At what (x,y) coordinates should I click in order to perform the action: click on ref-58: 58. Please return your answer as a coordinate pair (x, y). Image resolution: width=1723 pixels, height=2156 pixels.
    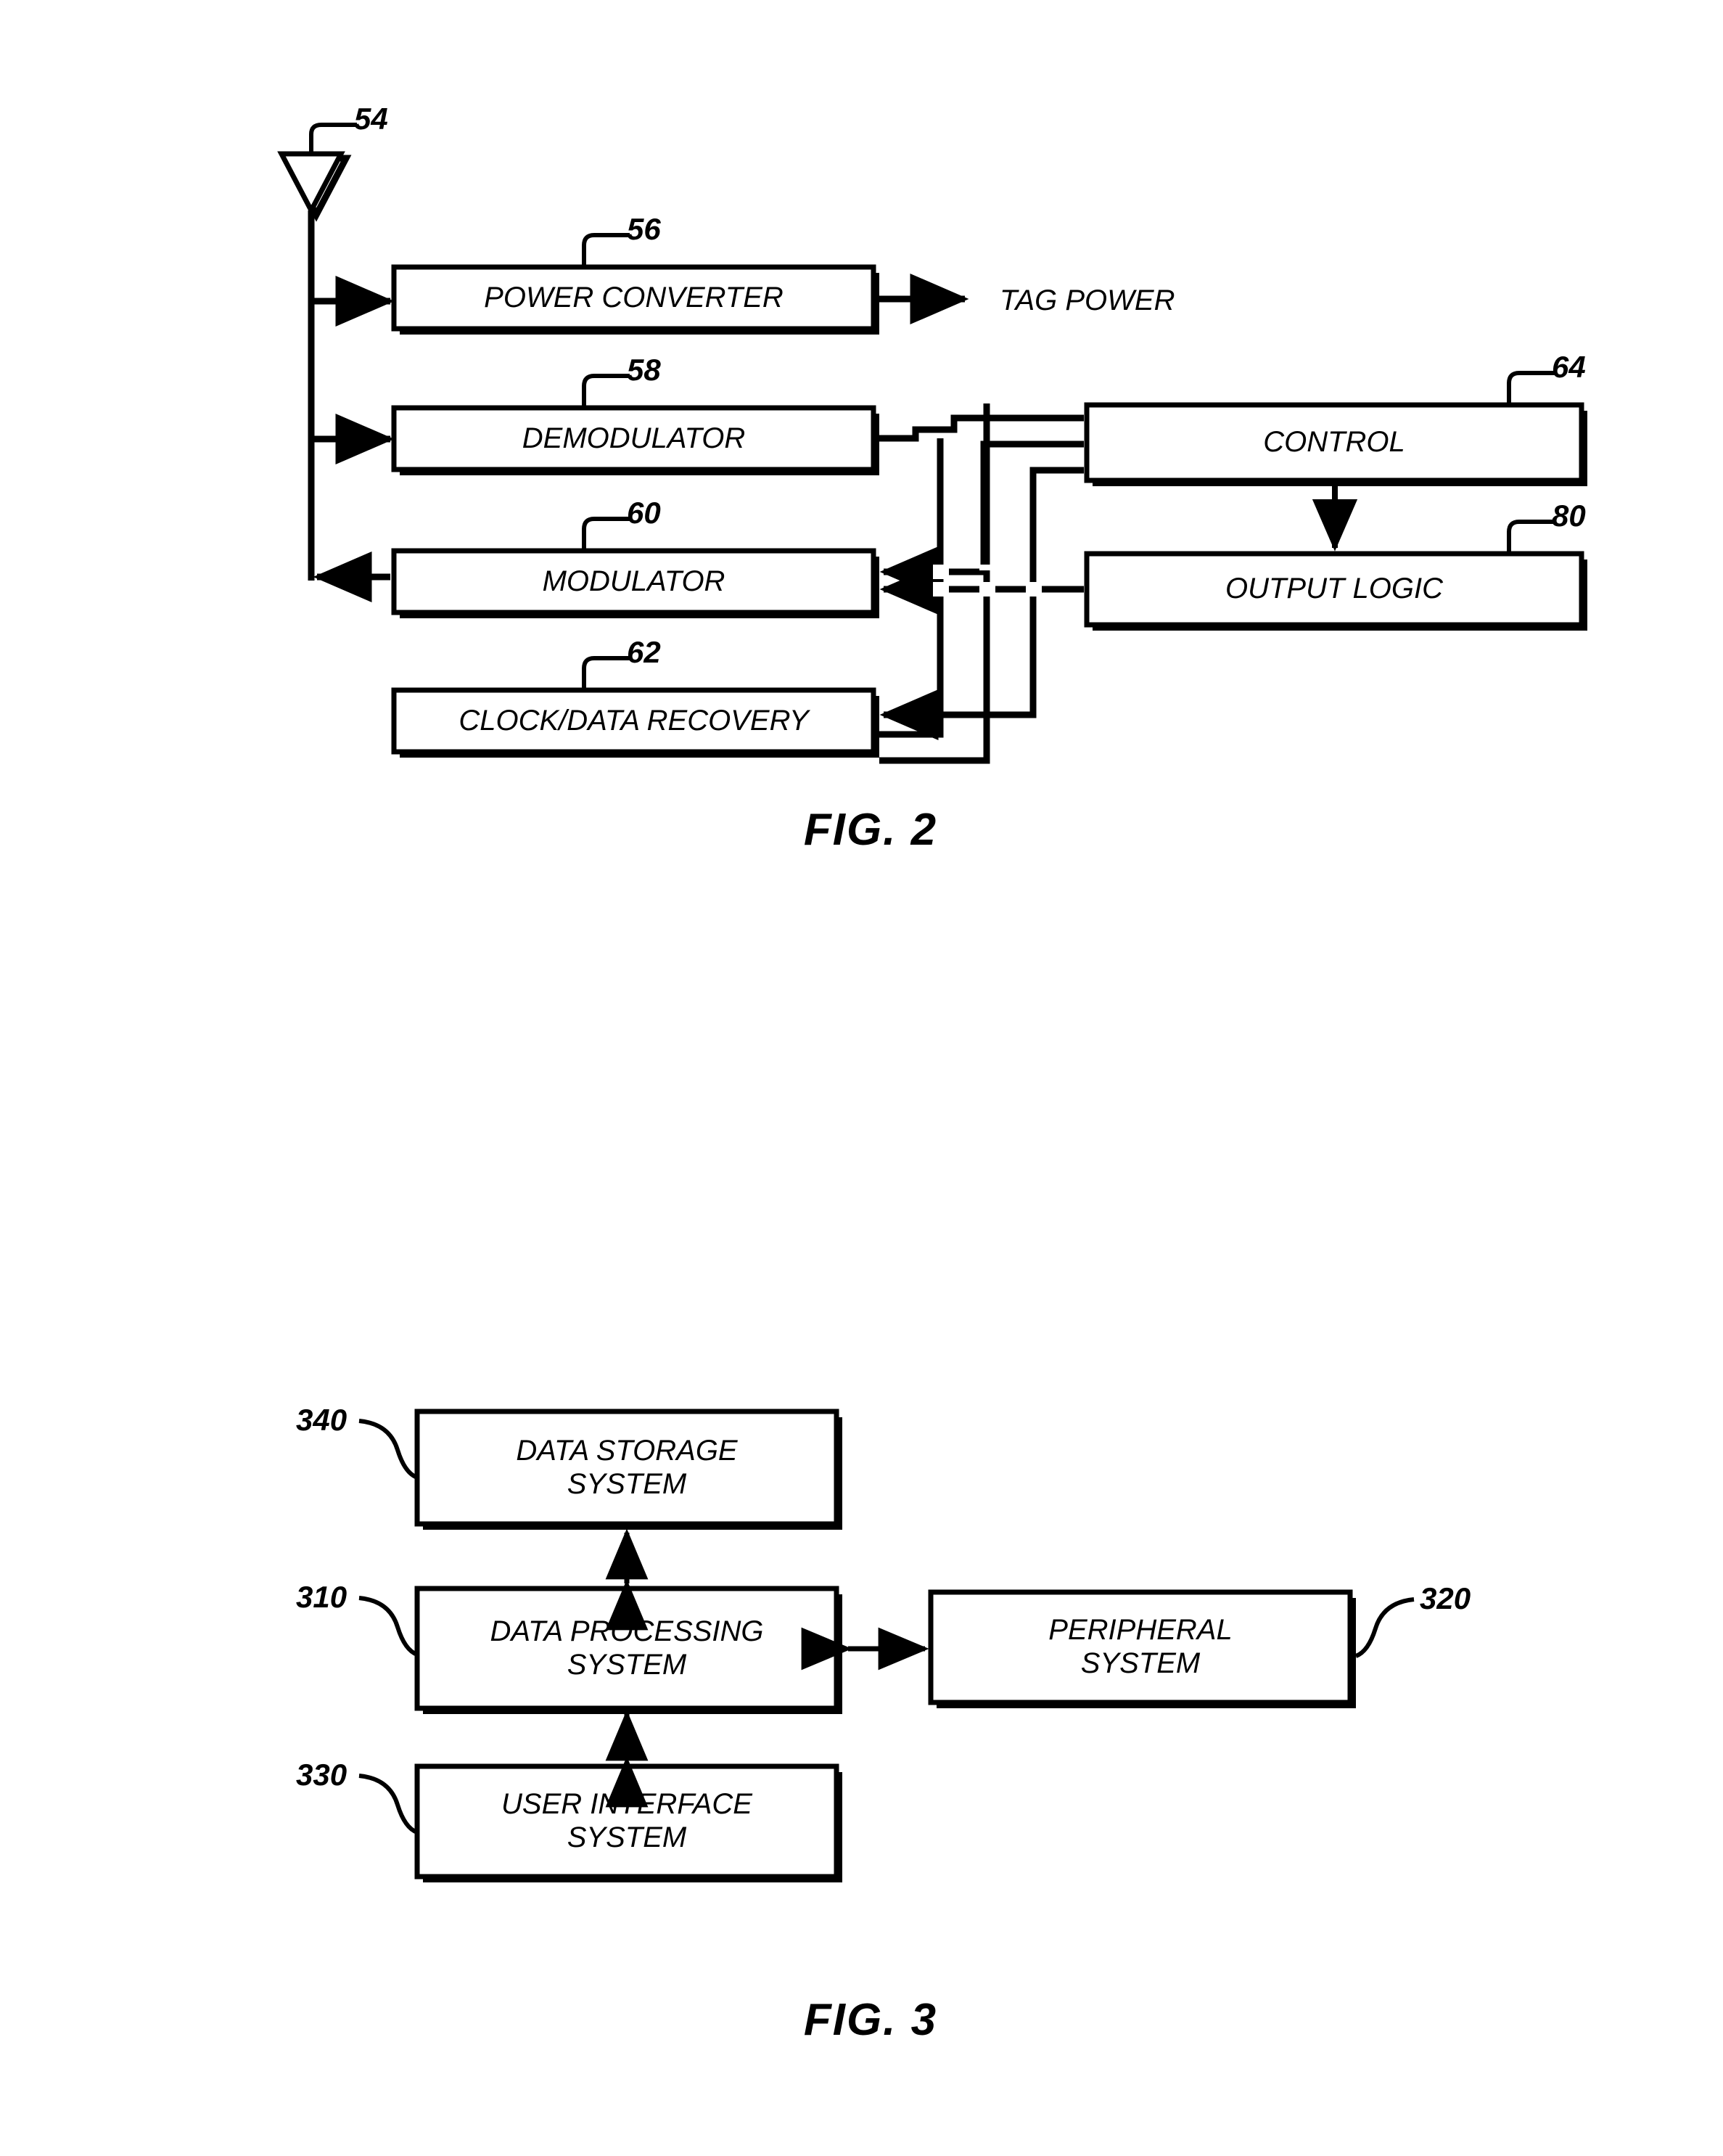
    Looking at the image, I should click on (644, 370).